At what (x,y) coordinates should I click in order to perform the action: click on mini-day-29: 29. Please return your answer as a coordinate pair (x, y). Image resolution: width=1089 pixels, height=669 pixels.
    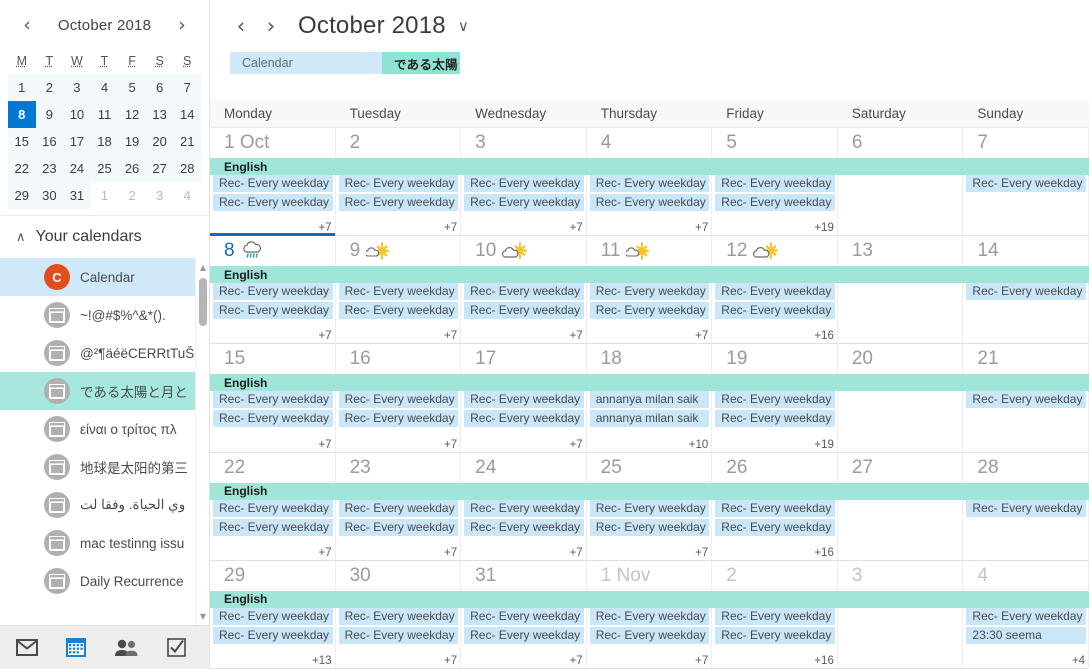
    Looking at the image, I should click on (22, 195).